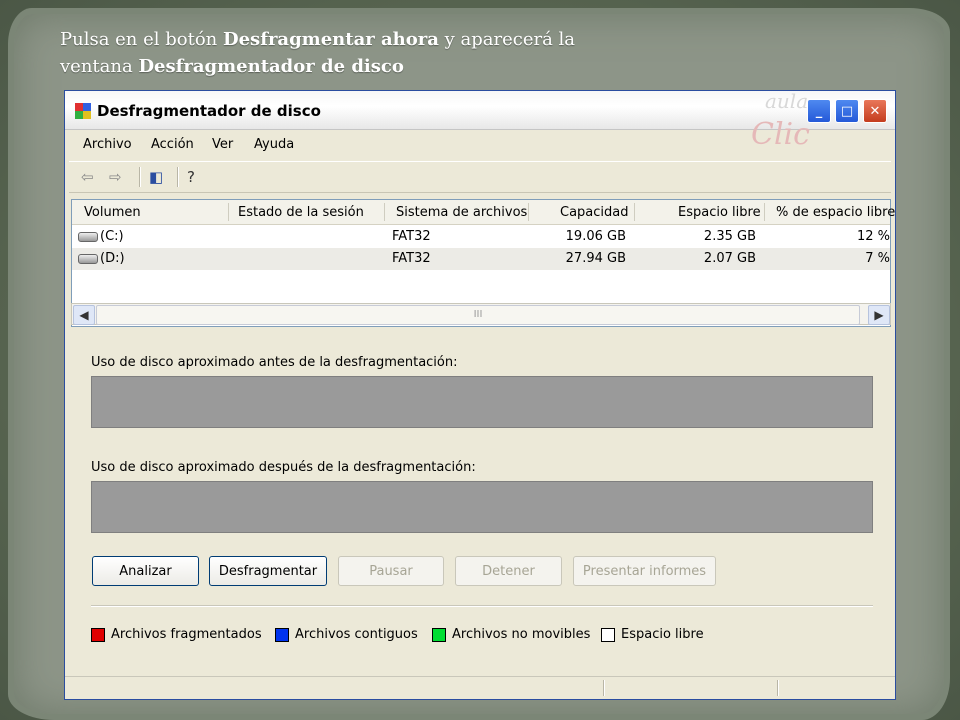  Describe the element at coordinates (875, 111) in the screenshot. I see `close-button: ✕` at that location.